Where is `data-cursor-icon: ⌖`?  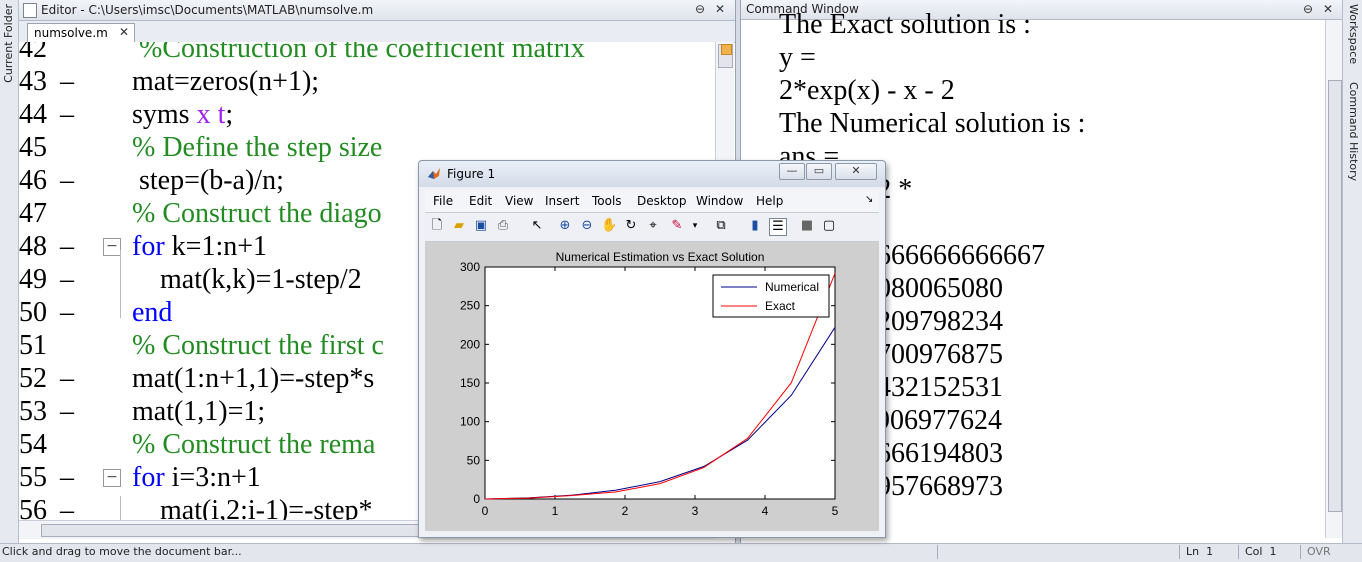 data-cursor-icon: ⌖ is located at coordinates (653, 226).